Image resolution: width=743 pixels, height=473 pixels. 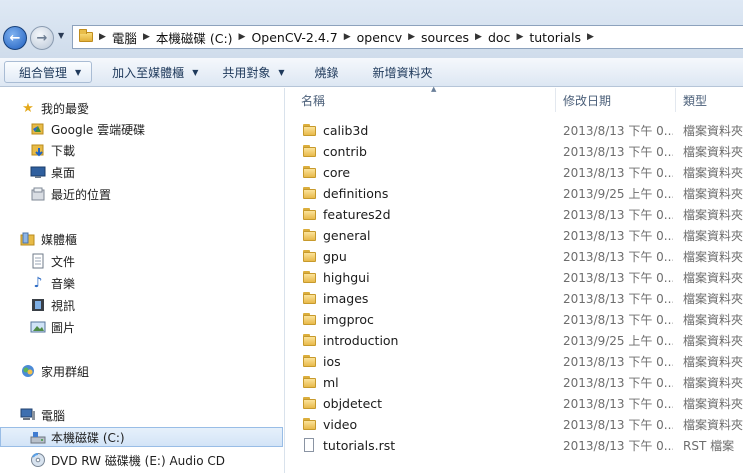 I want to click on file-name: images, so click(x=346, y=298).